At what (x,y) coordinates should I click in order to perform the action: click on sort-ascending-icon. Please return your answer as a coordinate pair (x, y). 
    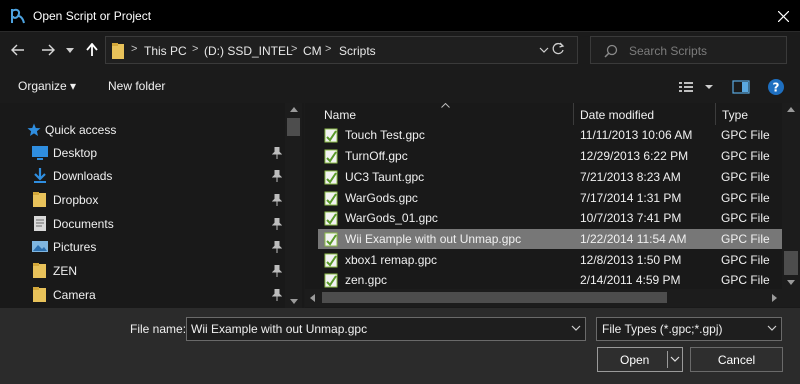
    Looking at the image, I should click on (445, 105).